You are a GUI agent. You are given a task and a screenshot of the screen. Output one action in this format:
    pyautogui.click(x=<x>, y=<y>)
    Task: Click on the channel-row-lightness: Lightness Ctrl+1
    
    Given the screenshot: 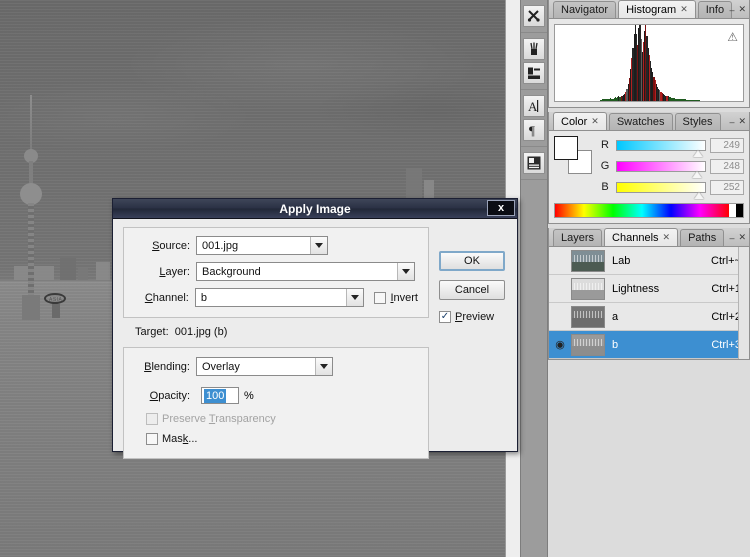 What is the action you would take?
    pyautogui.click(x=649, y=289)
    